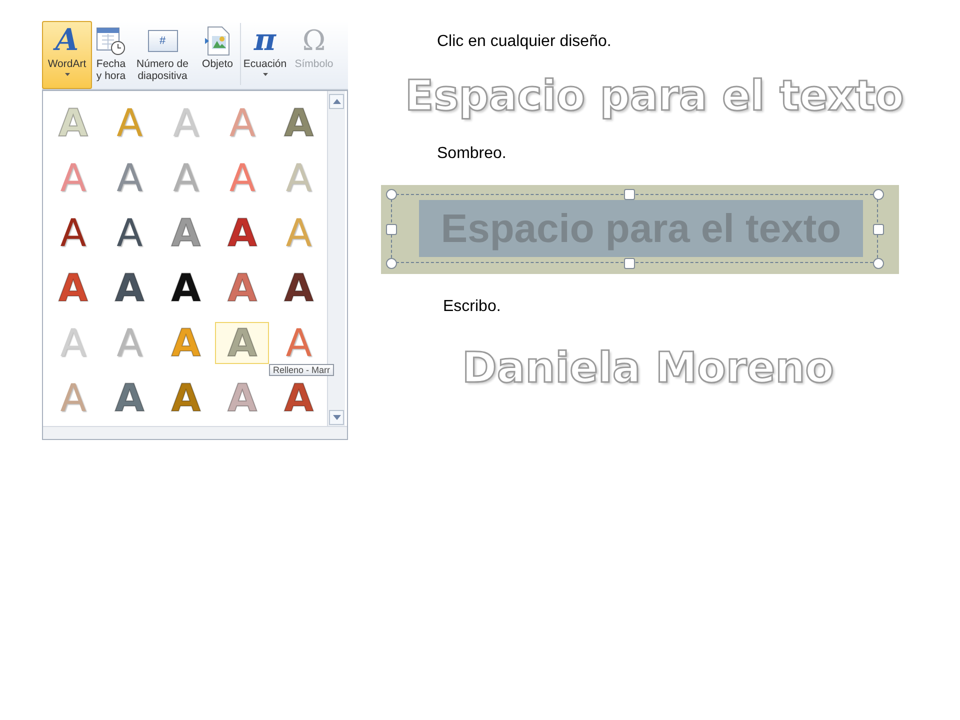 The width and height of the screenshot is (960, 720). Describe the element at coordinates (218, 41) in the screenshot. I see `object-document-icon` at that location.